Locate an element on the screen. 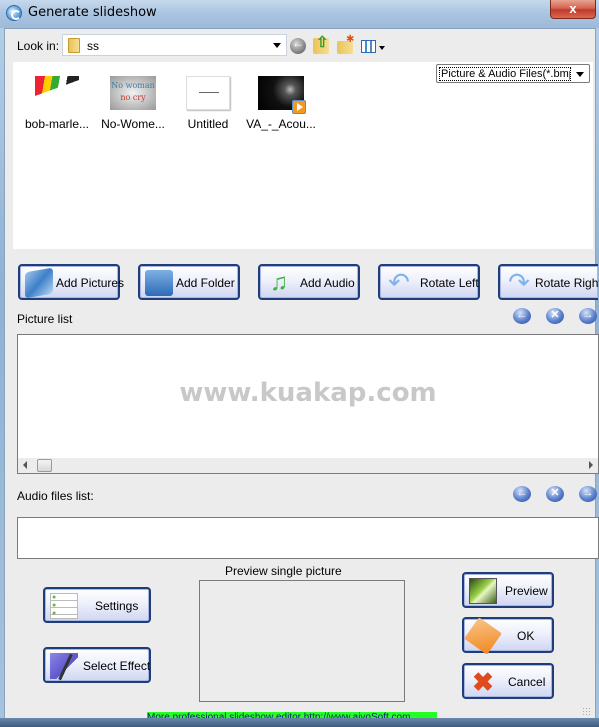 This screenshot has width=599, height=727. preview-button-label: Preview is located at coordinates (526, 591).